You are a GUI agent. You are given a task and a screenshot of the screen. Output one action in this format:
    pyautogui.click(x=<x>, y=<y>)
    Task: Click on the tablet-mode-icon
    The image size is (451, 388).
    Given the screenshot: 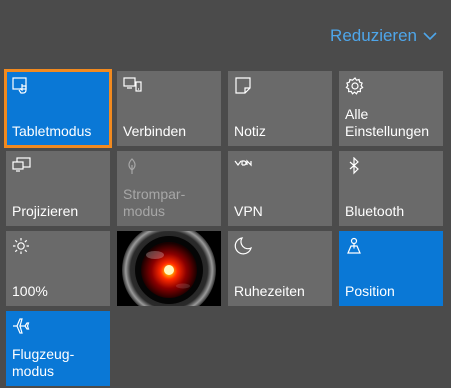 What is the action you would take?
    pyautogui.click(x=22, y=86)
    